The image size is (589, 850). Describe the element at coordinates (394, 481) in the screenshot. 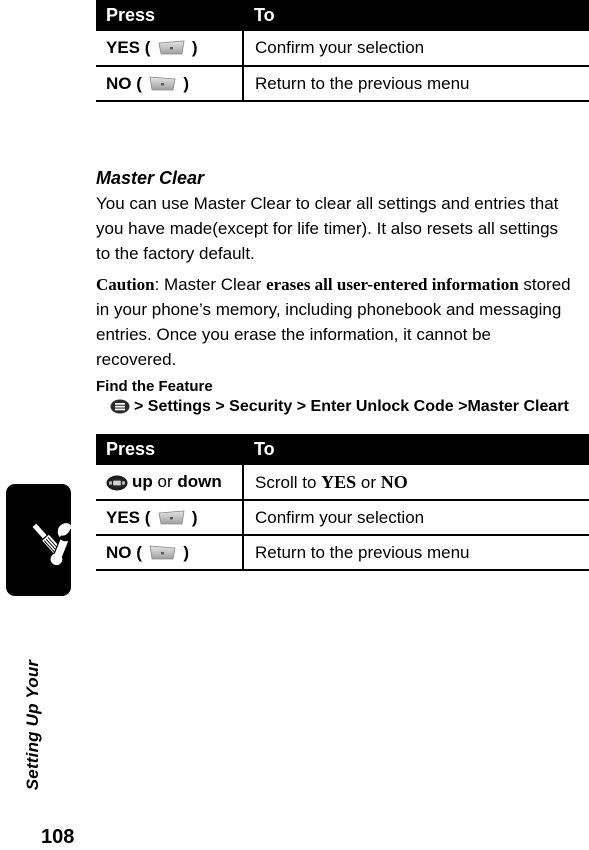

I see `value-no: NO` at that location.